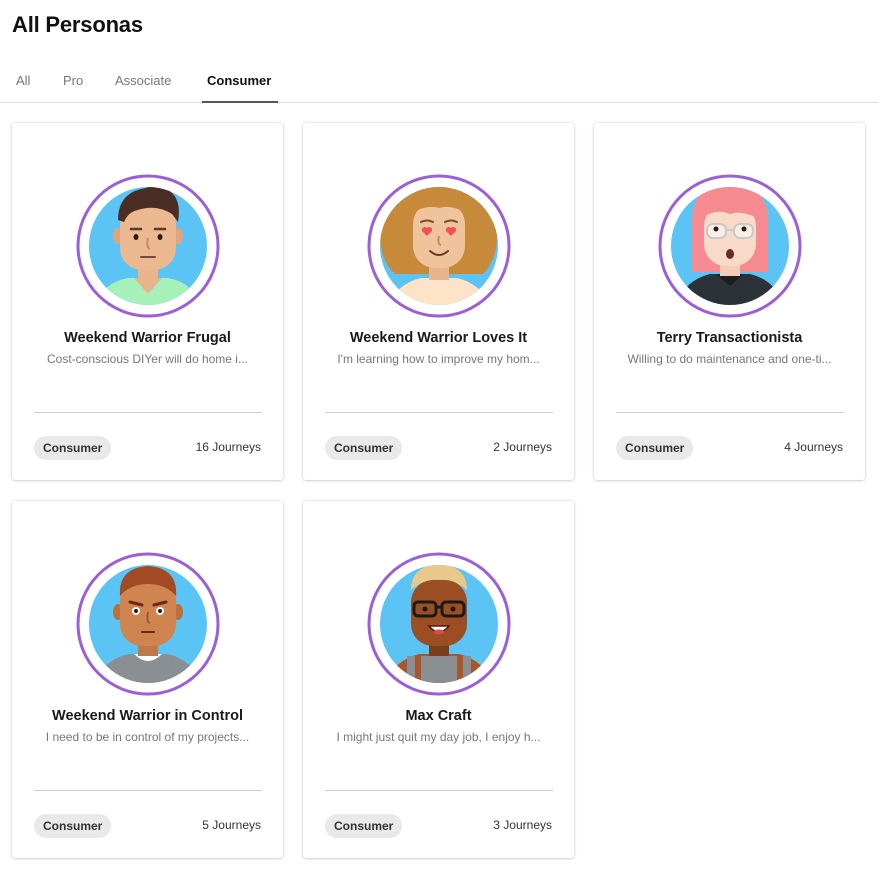 The height and width of the screenshot is (871, 878). I want to click on persona-tabs: All Pro Associate Consumer, so click(439, 81).